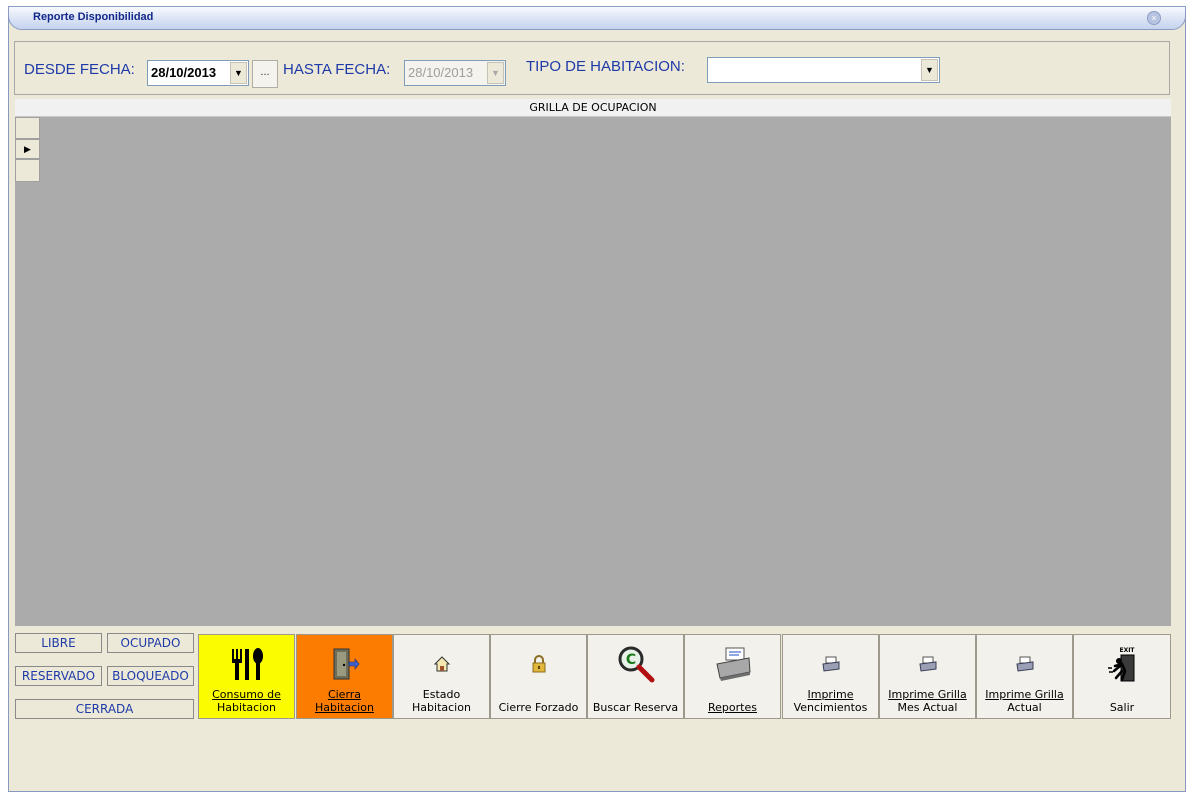  I want to click on consumo-label-line1: Consumo de, so click(246, 694).